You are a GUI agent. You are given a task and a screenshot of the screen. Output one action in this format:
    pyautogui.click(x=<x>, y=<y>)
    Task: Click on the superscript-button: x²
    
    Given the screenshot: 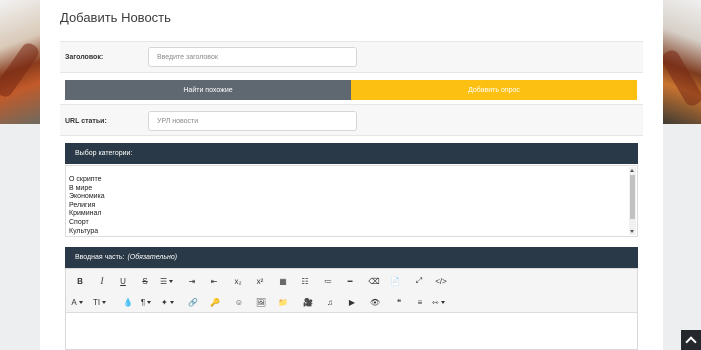 What is the action you would take?
    pyautogui.click(x=260, y=281)
    